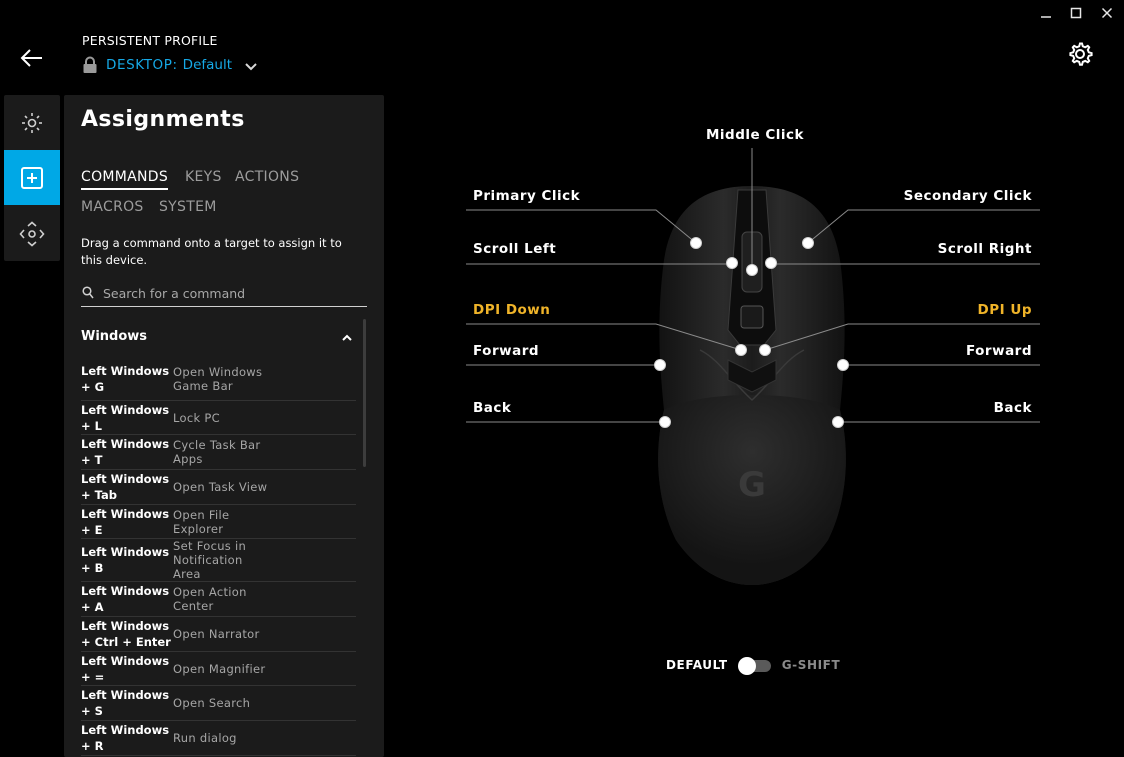 The height and width of the screenshot is (757, 1124). I want to click on toggle-label-gshift: G-SHIFT, so click(811, 665).